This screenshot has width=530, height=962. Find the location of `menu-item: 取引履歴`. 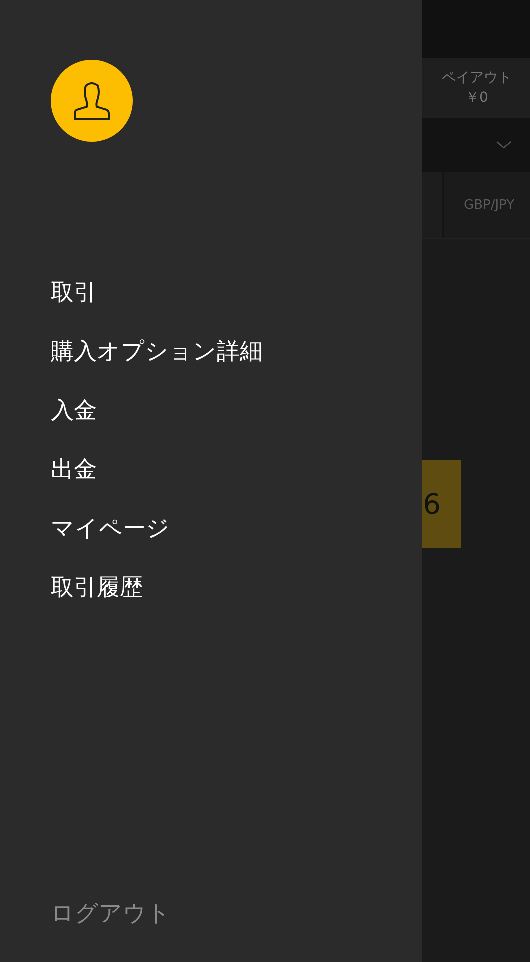

menu-item: 取引履歴 is located at coordinates (97, 588).